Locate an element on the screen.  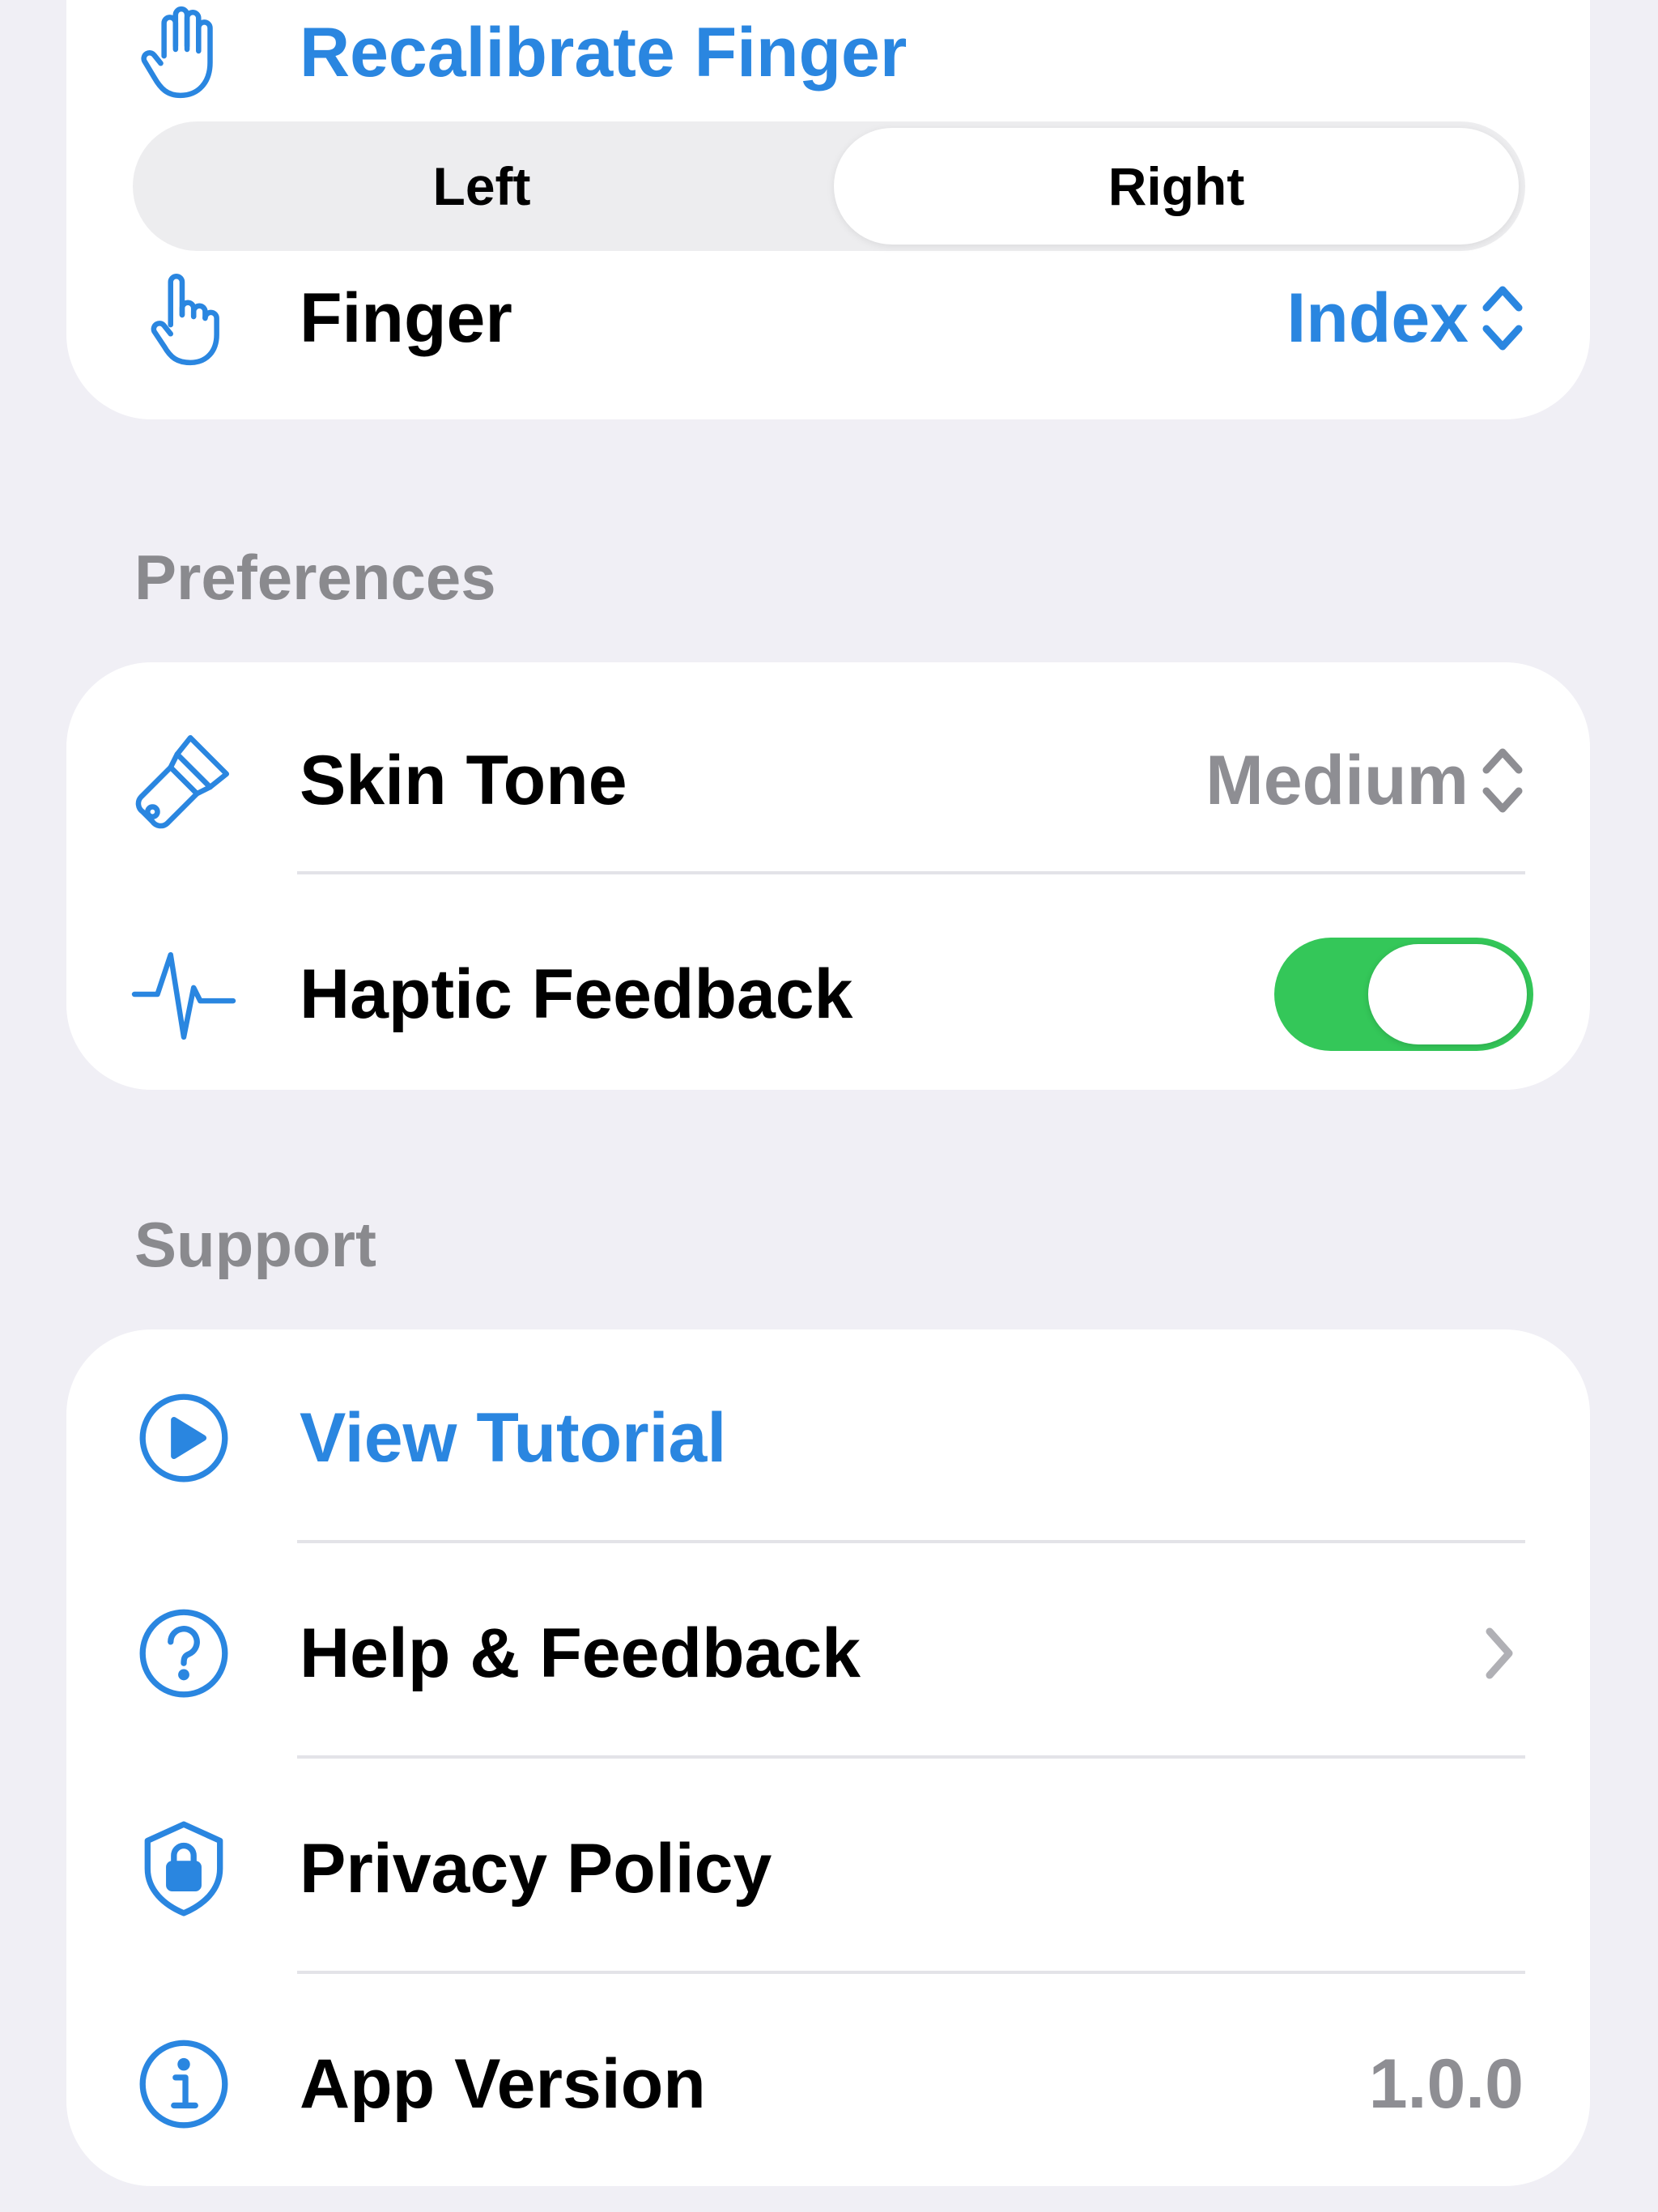
segment-right: Right is located at coordinates (1176, 186).